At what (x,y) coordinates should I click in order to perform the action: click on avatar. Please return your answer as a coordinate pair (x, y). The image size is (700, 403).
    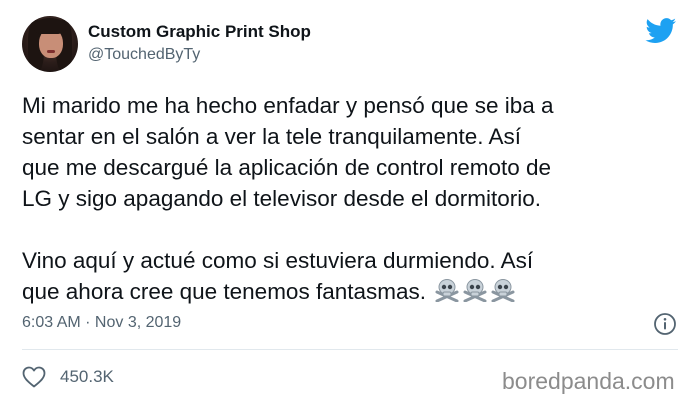
    Looking at the image, I should click on (50, 44).